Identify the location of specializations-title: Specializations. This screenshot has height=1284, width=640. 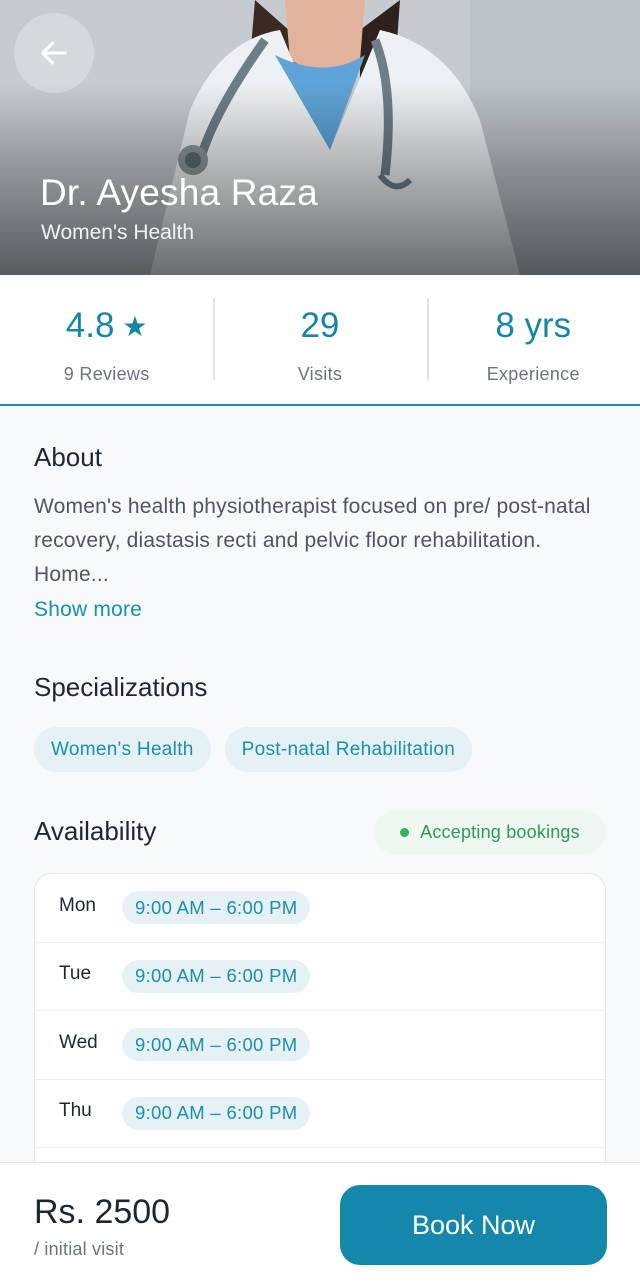
(121, 687).